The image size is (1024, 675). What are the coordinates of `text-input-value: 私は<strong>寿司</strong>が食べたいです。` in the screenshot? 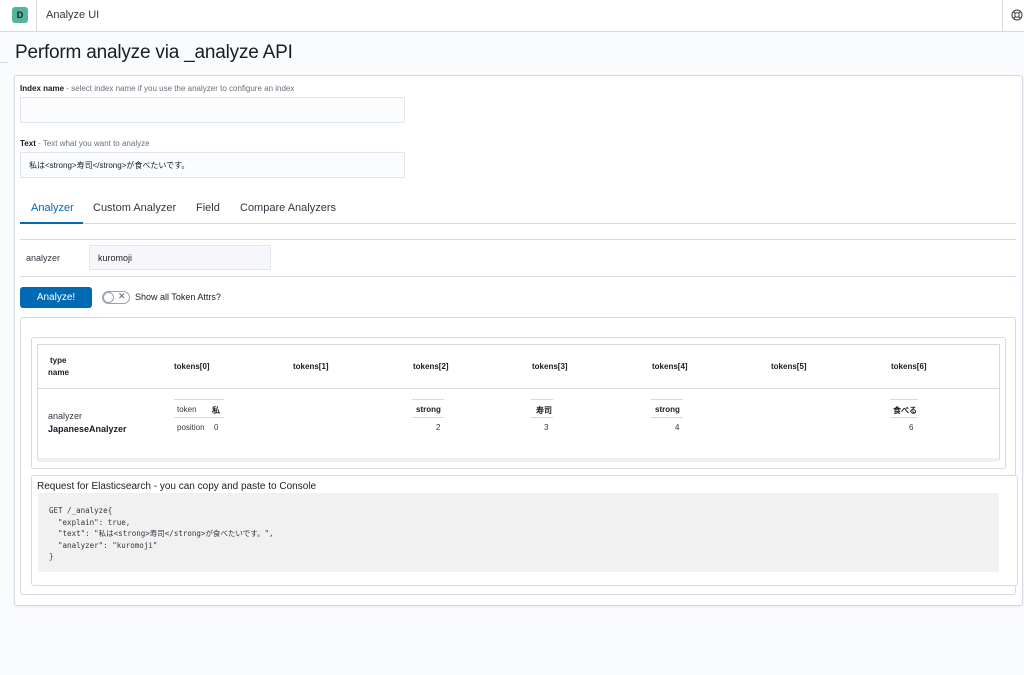 It's located at (109, 165).